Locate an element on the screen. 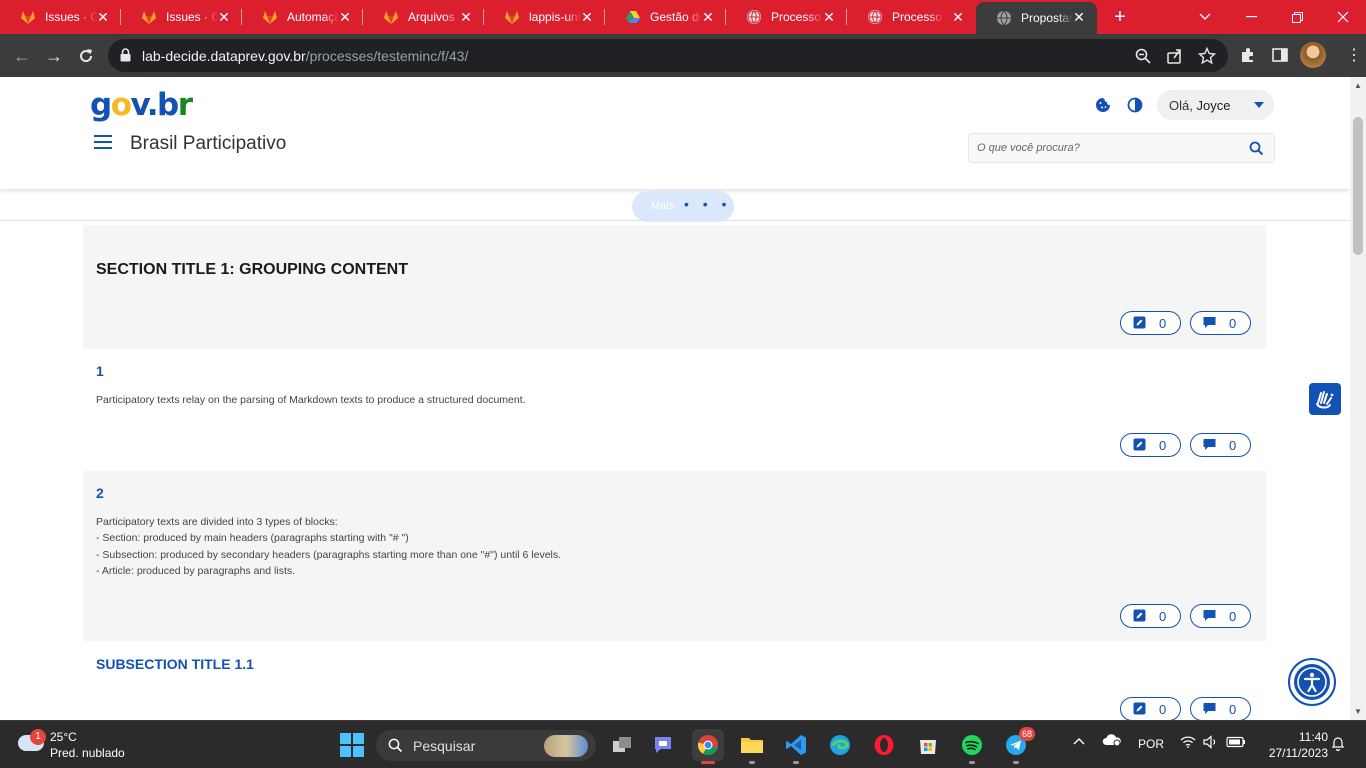  tray-chevron-up-icon is located at coordinates (1079, 741).